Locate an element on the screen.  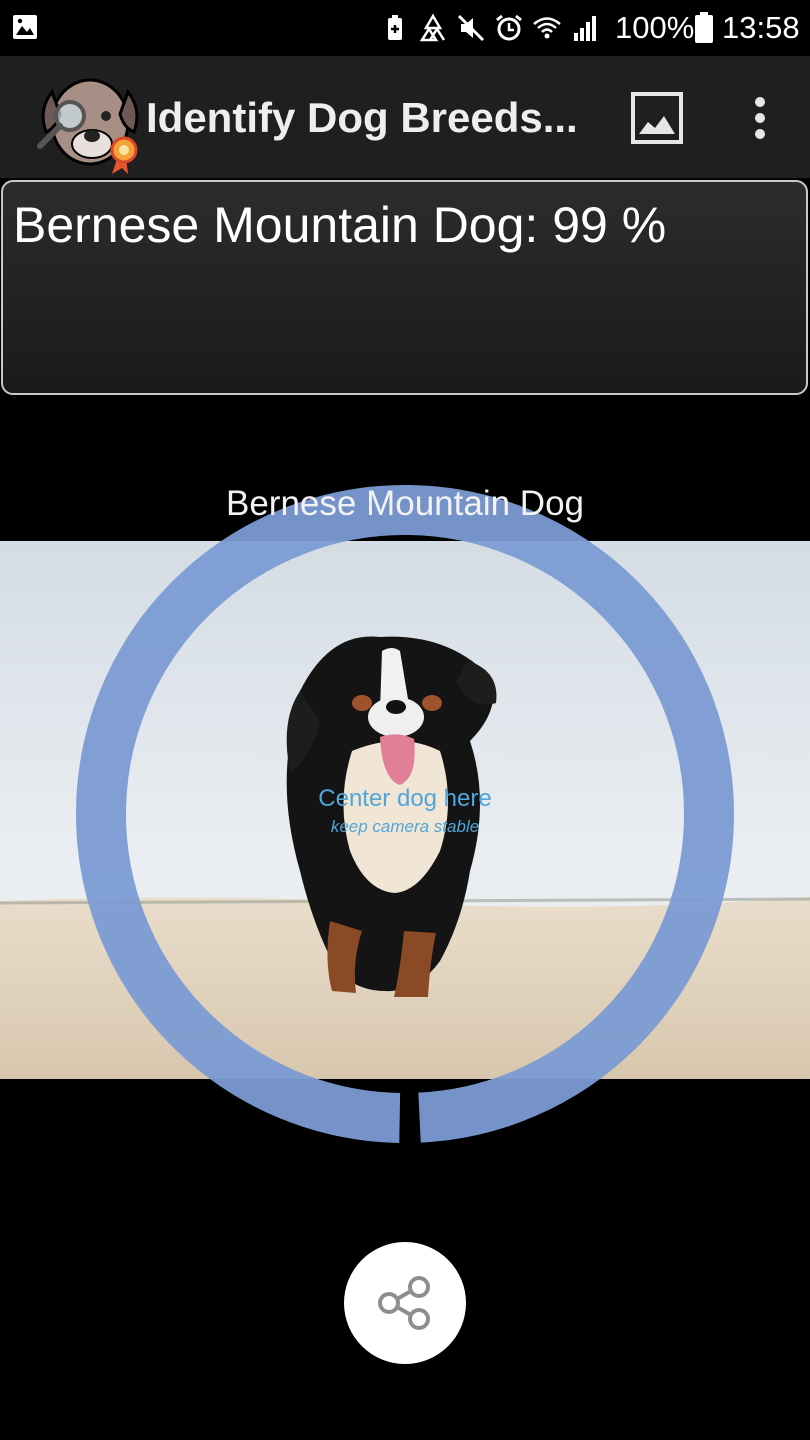
battery-saver-icon is located at coordinates (395, 27).